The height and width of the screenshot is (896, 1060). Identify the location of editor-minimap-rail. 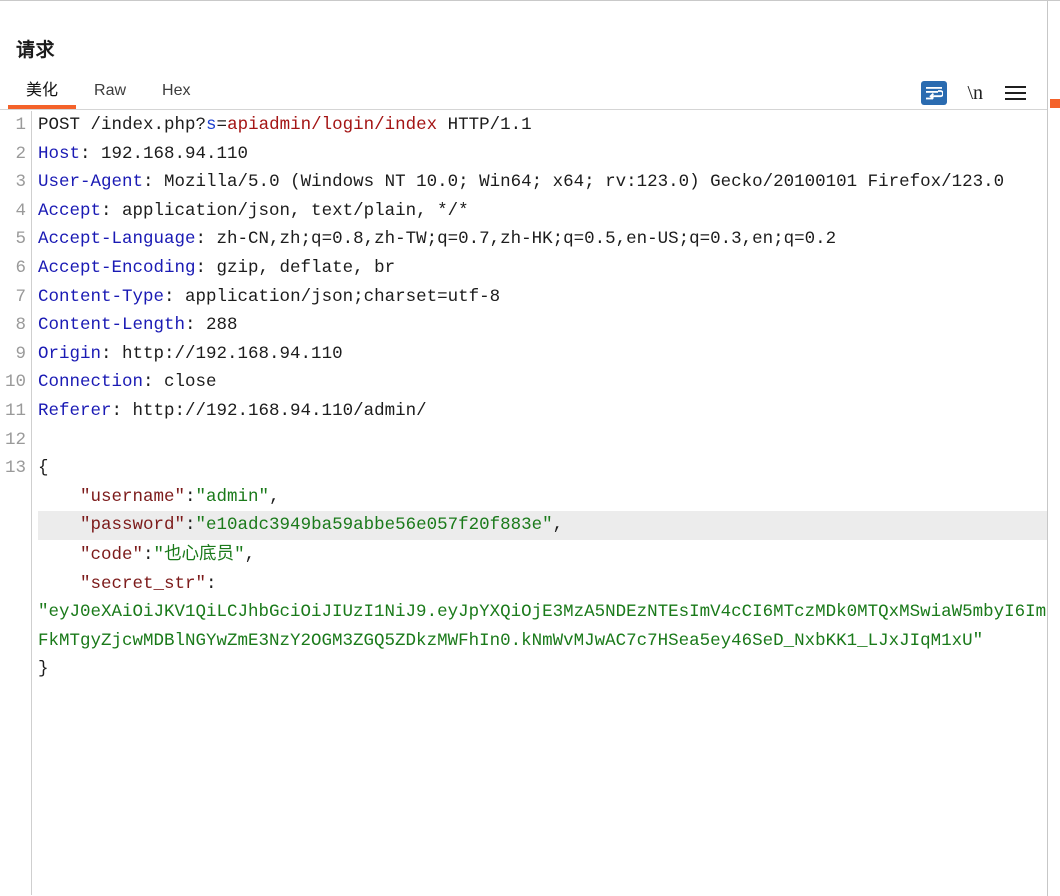
(1053, 448).